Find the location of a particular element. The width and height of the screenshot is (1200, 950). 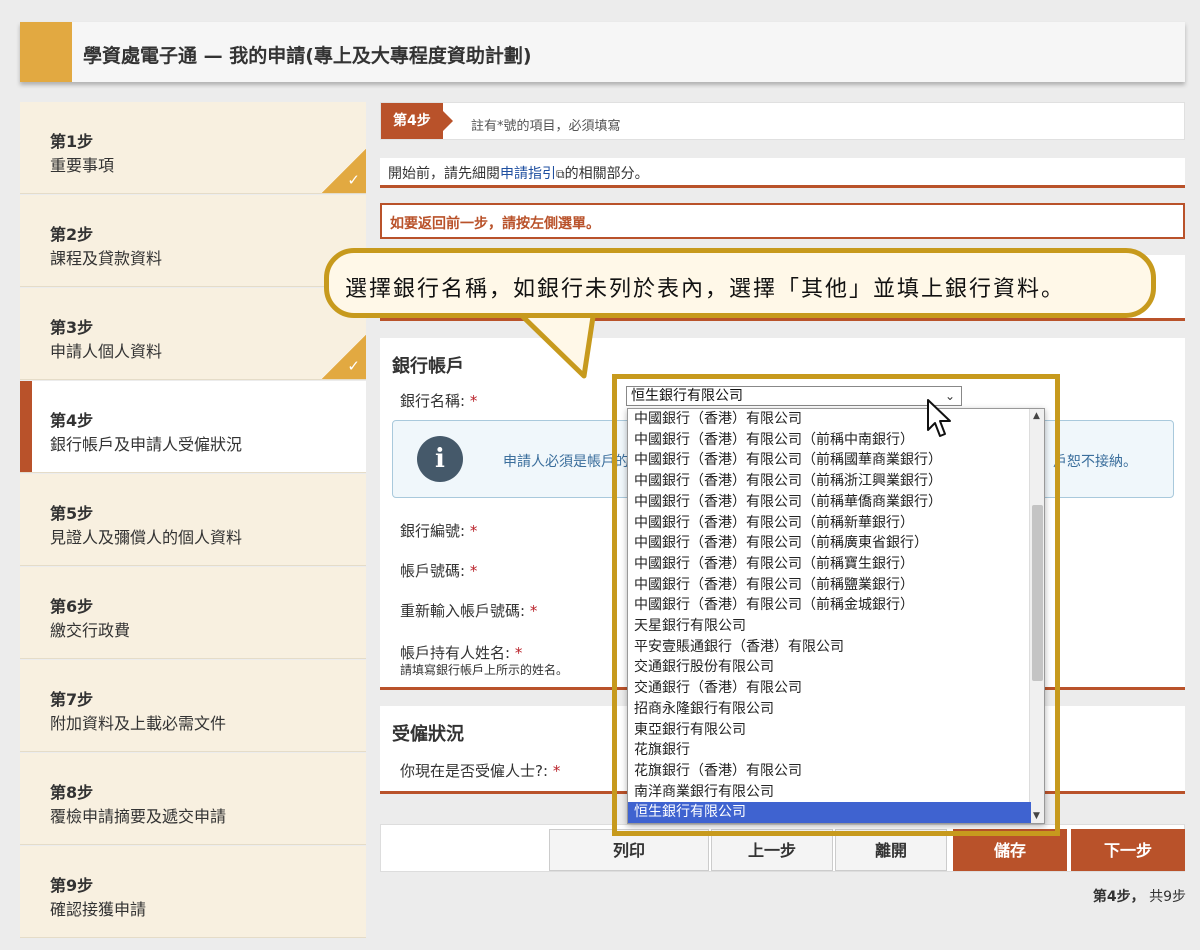

bank-option: 中國銀行（香港）有限公司（前稱國華商業銀行） is located at coordinates (829, 460).